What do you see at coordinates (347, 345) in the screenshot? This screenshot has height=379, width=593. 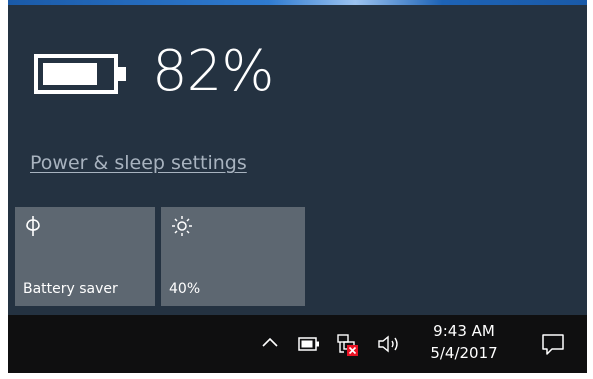 I see `network-disconnected-icon` at bounding box center [347, 345].